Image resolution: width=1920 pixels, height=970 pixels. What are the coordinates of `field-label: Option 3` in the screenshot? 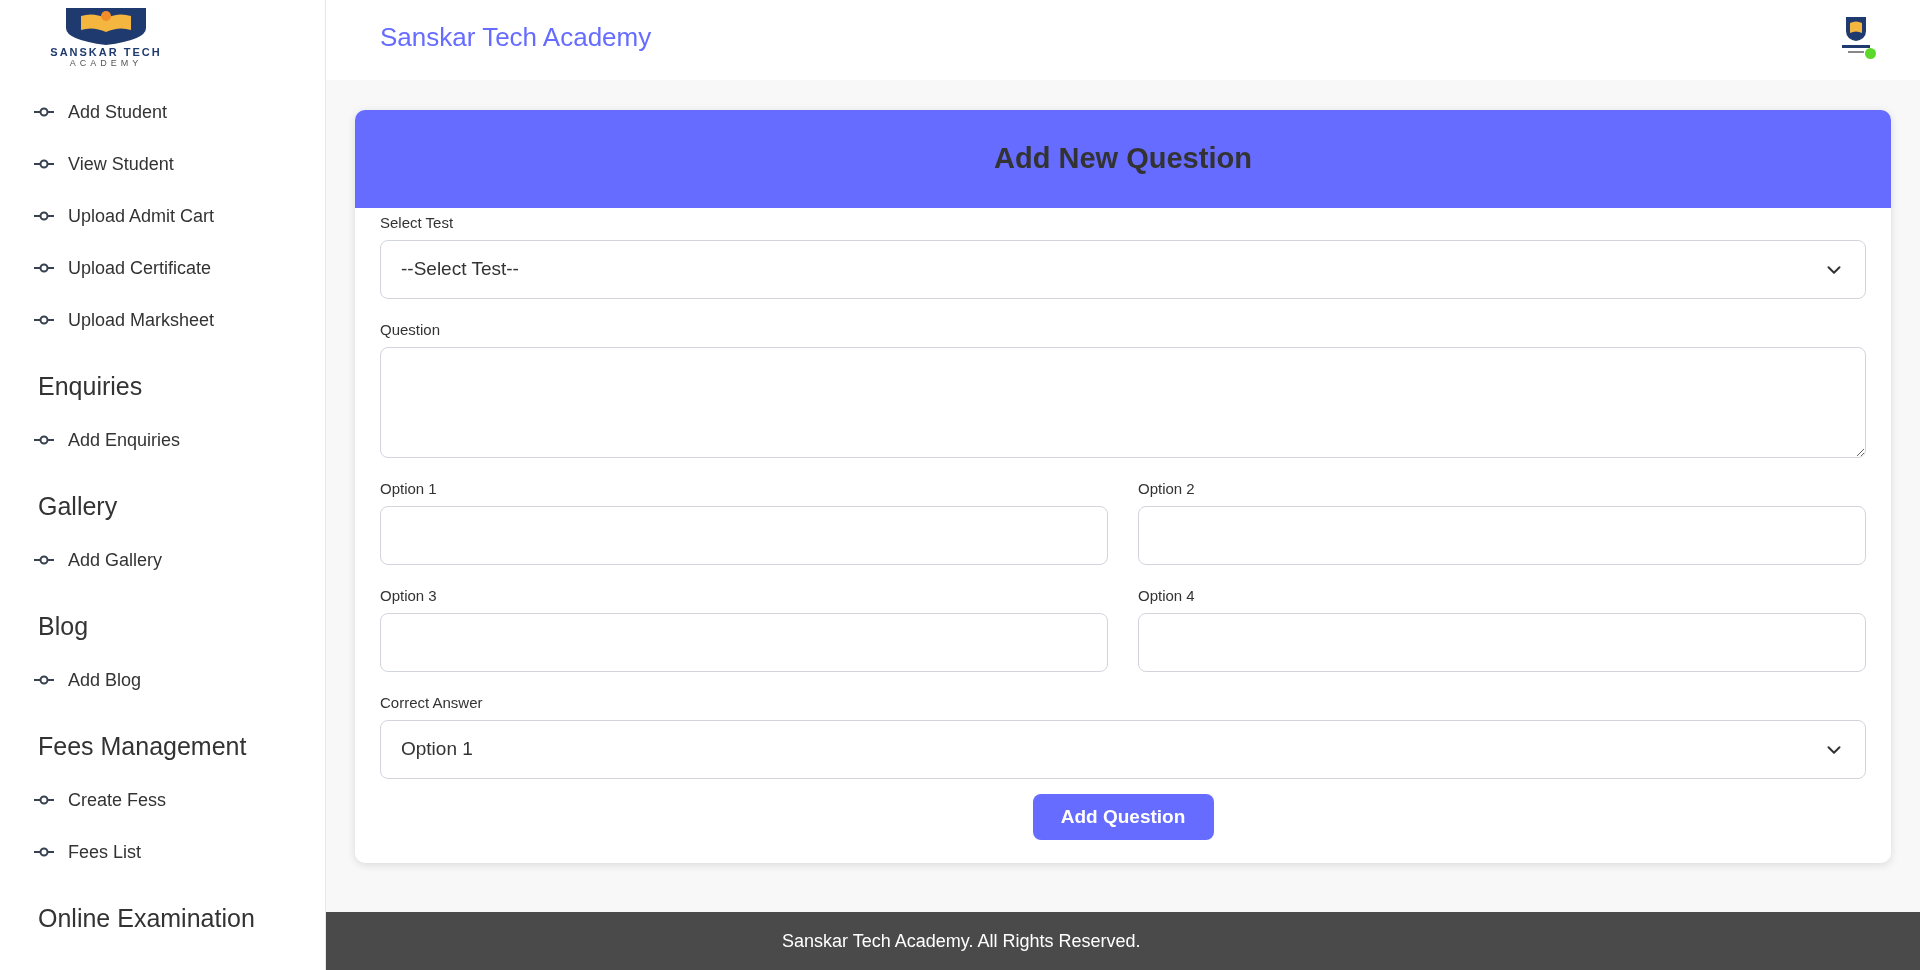 It's located at (409, 596).